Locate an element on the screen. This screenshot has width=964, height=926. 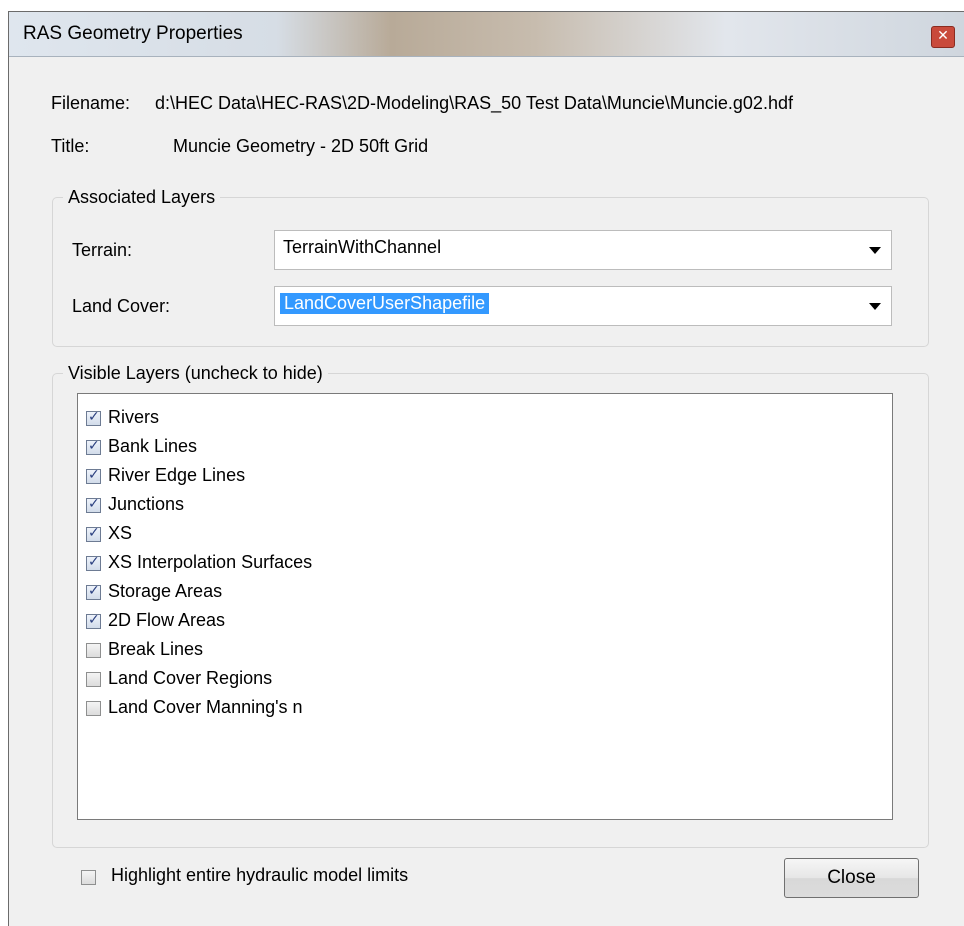
break-lines-label: Break Lines is located at coordinates (156, 649).